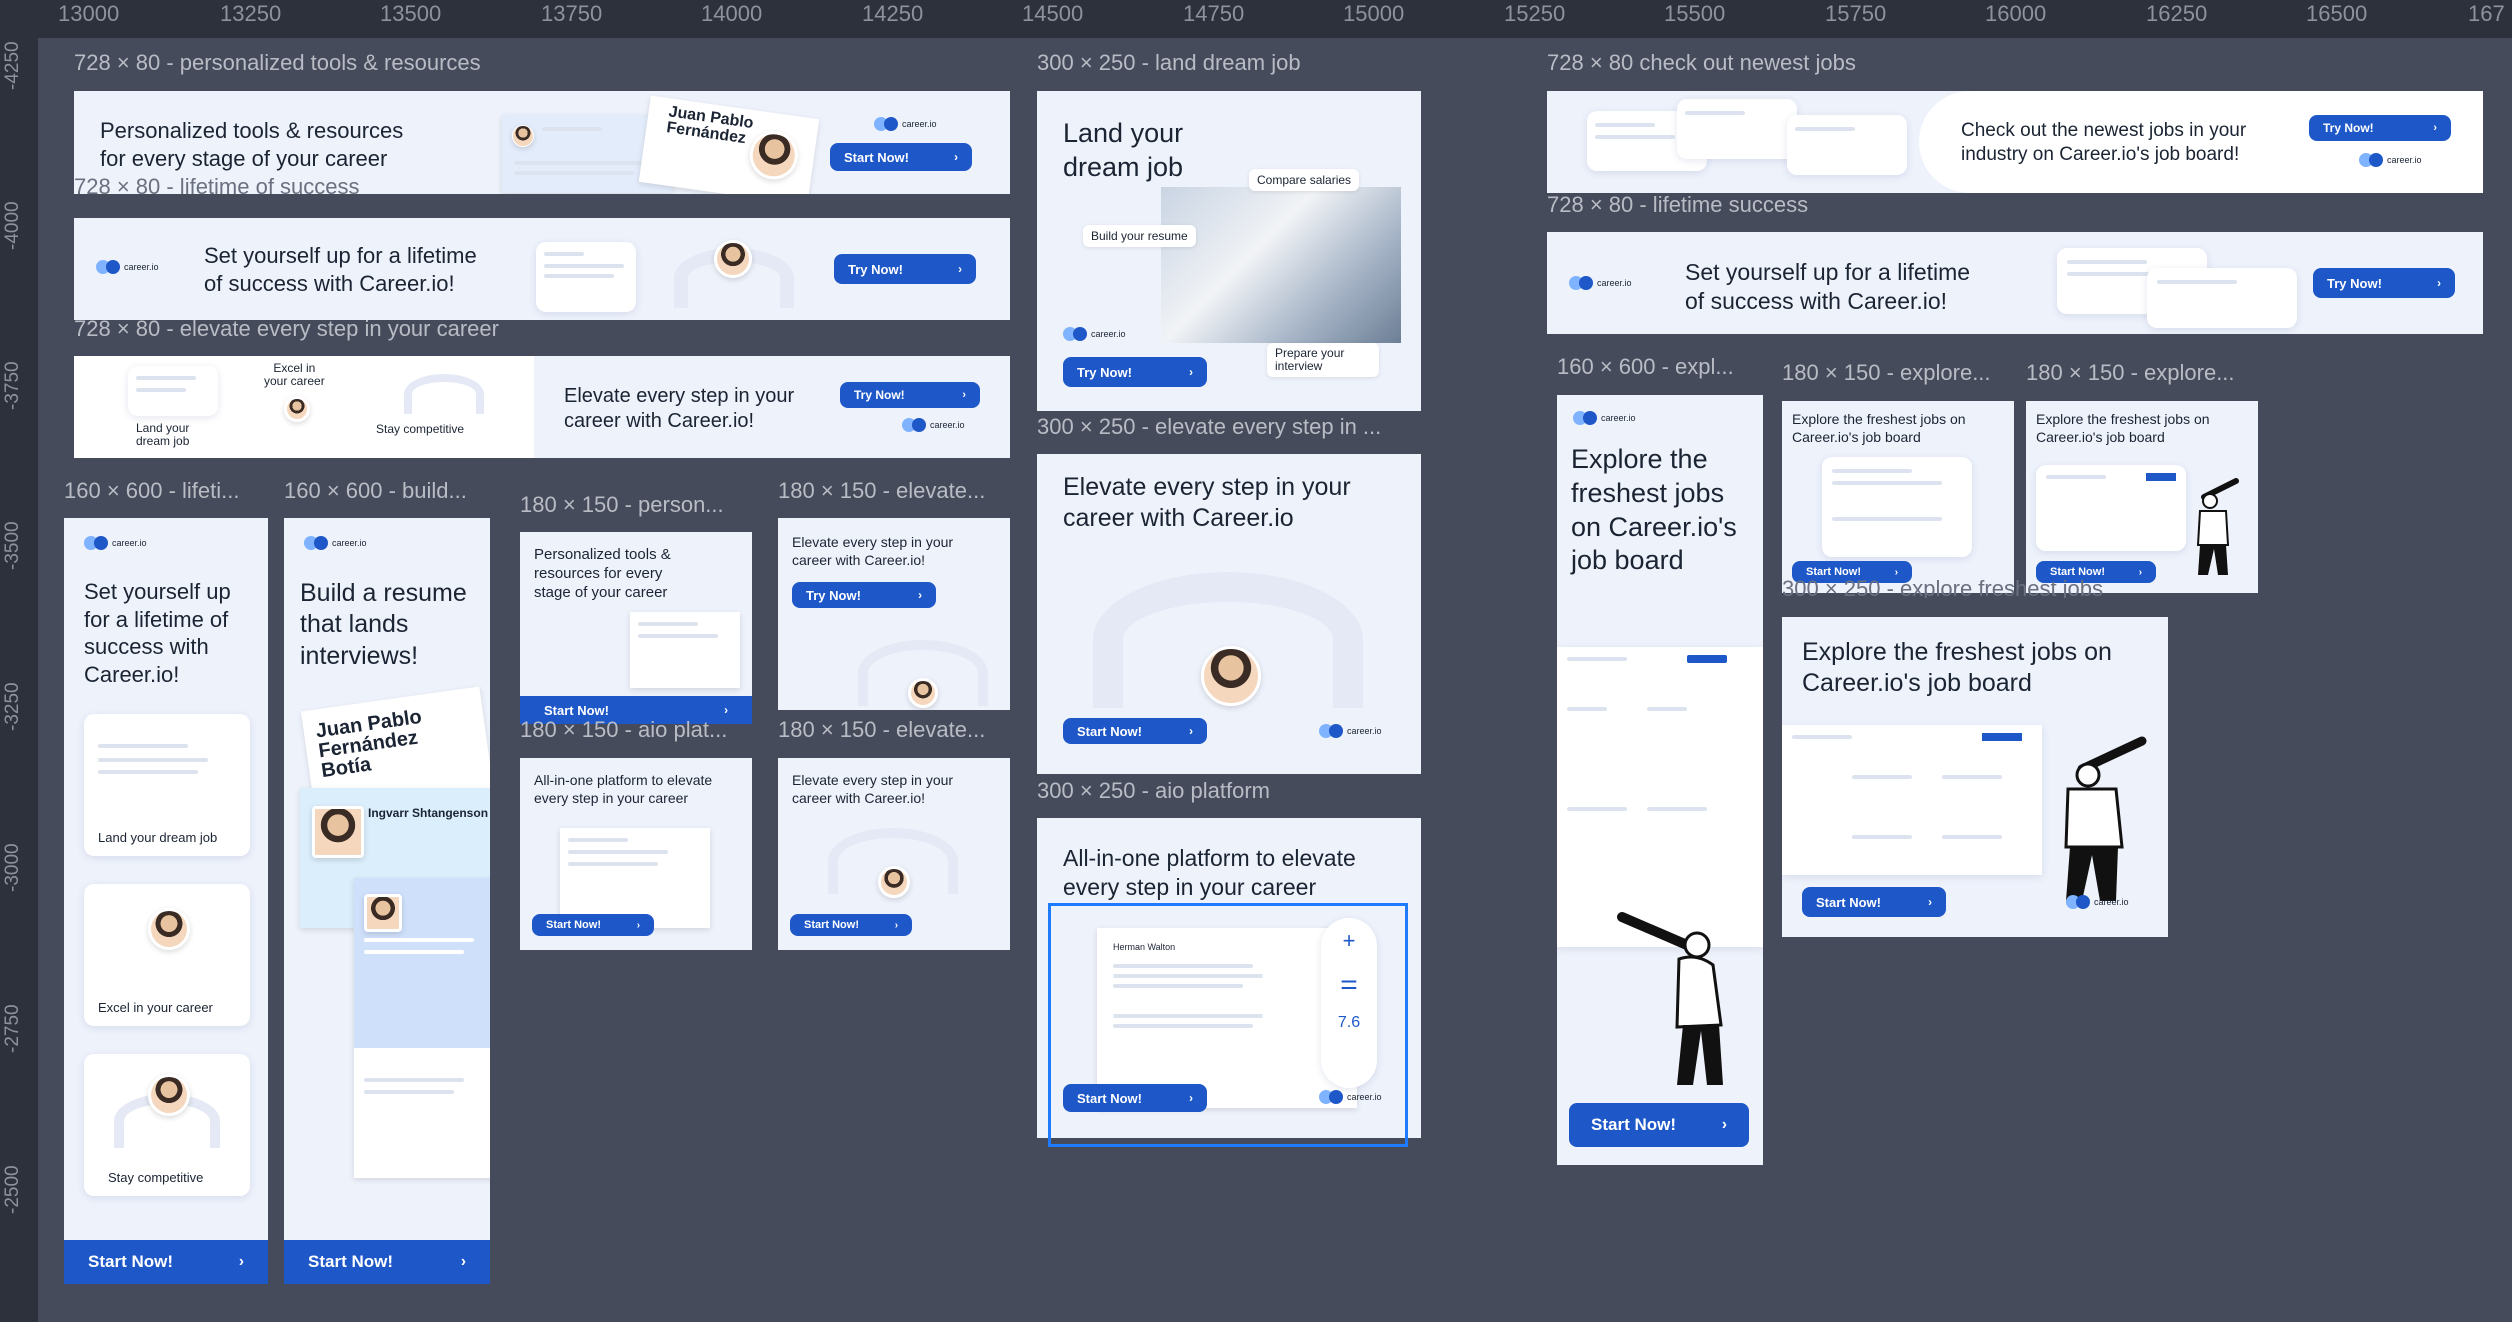  I want to click on banner-headline: Build a resume that lands interviews!, so click(383, 624).